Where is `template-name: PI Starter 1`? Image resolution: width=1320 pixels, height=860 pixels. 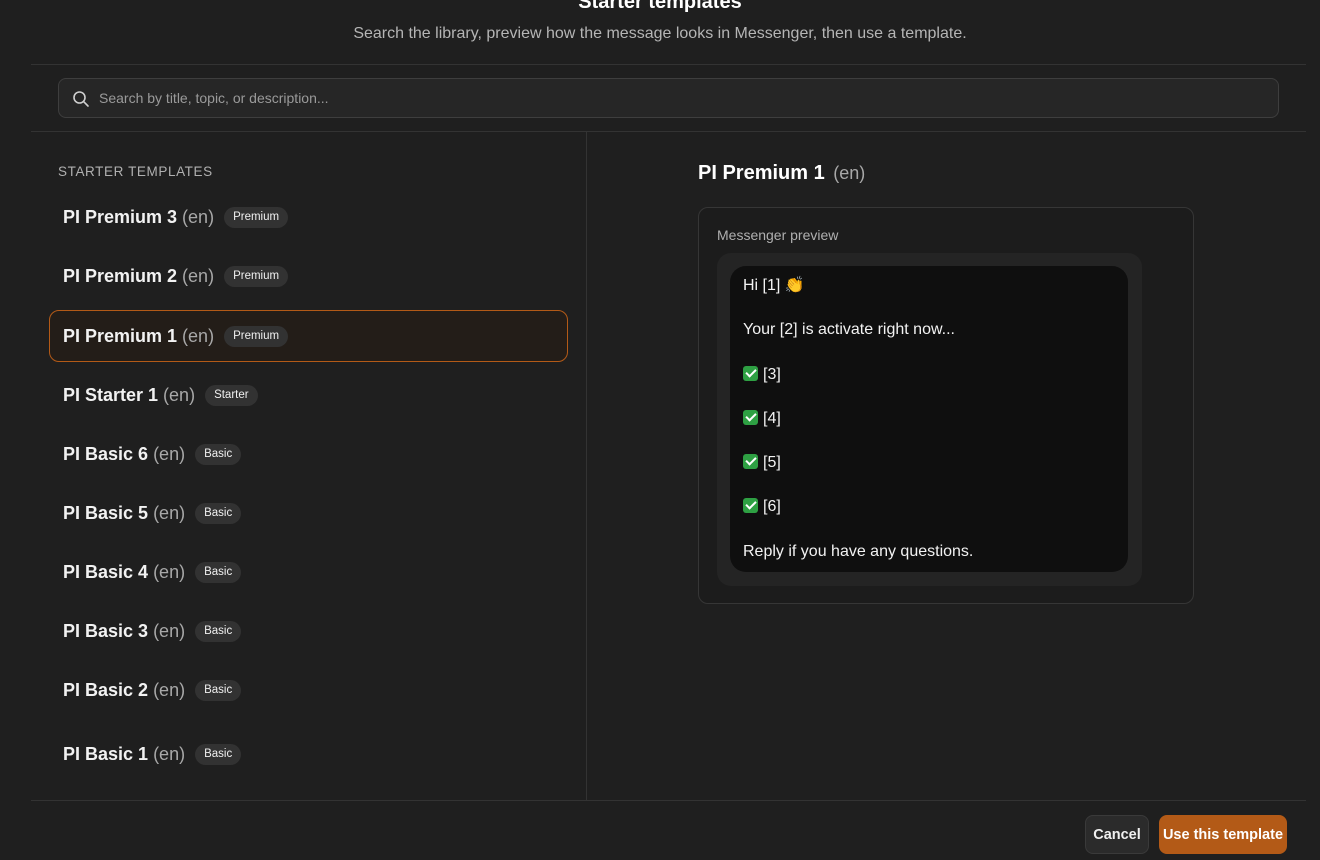 template-name: PI Starter 1 is located at coordinates (111, 394).